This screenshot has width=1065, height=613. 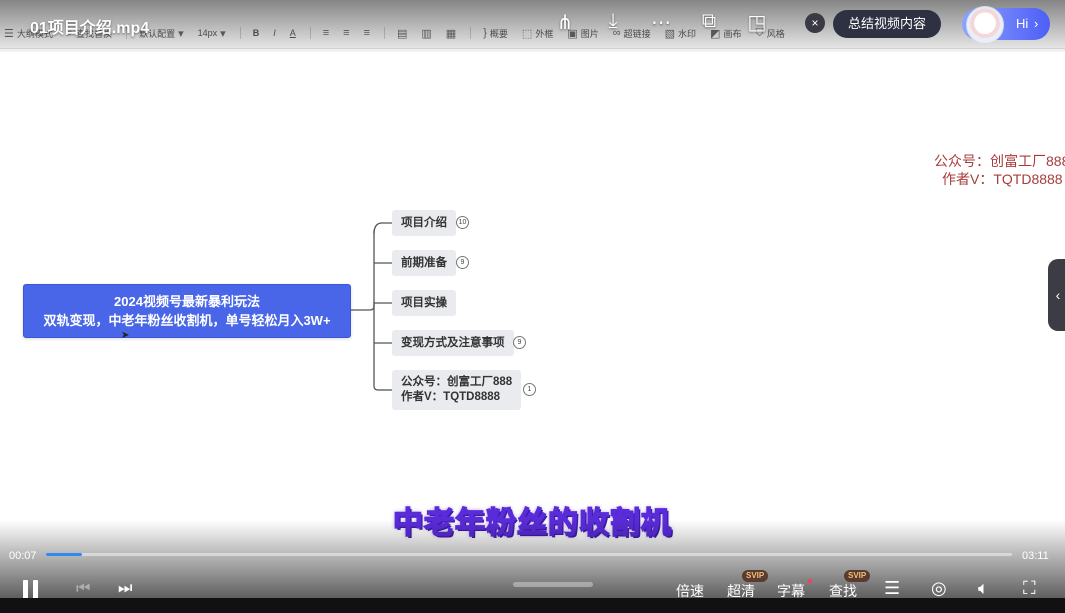 I want to click on playlist-icon: ☰, so click(x=892, y=588).